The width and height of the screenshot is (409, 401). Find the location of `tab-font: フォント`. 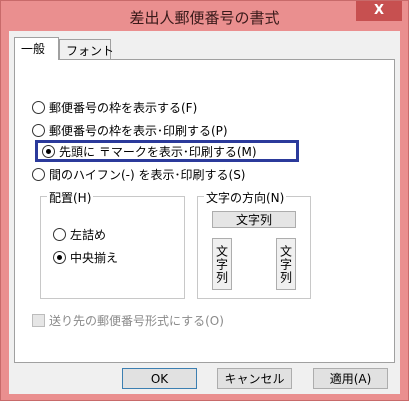

tab-font: フォント is located at coordinates (87, 49).